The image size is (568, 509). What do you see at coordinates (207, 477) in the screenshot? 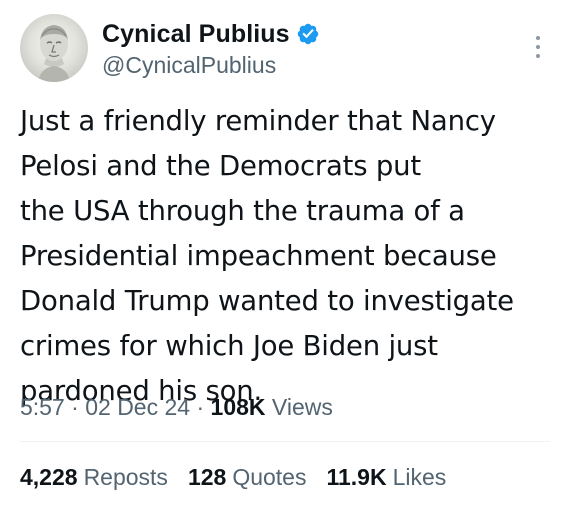
I see `quotes-count: 128` at bounding box center [207, 477].